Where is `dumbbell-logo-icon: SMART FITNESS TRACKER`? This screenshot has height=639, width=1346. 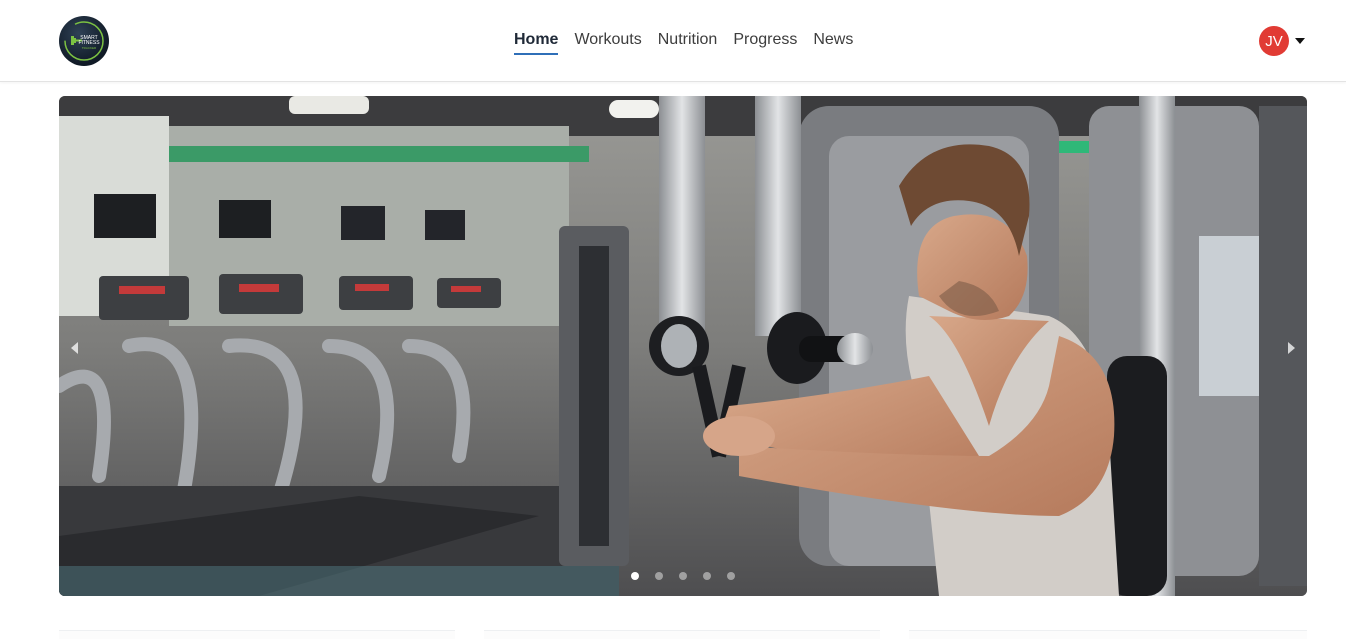 dumbbell-logo-icon: SMART FITNESS TRACKER is located at coordinates (84, 41).